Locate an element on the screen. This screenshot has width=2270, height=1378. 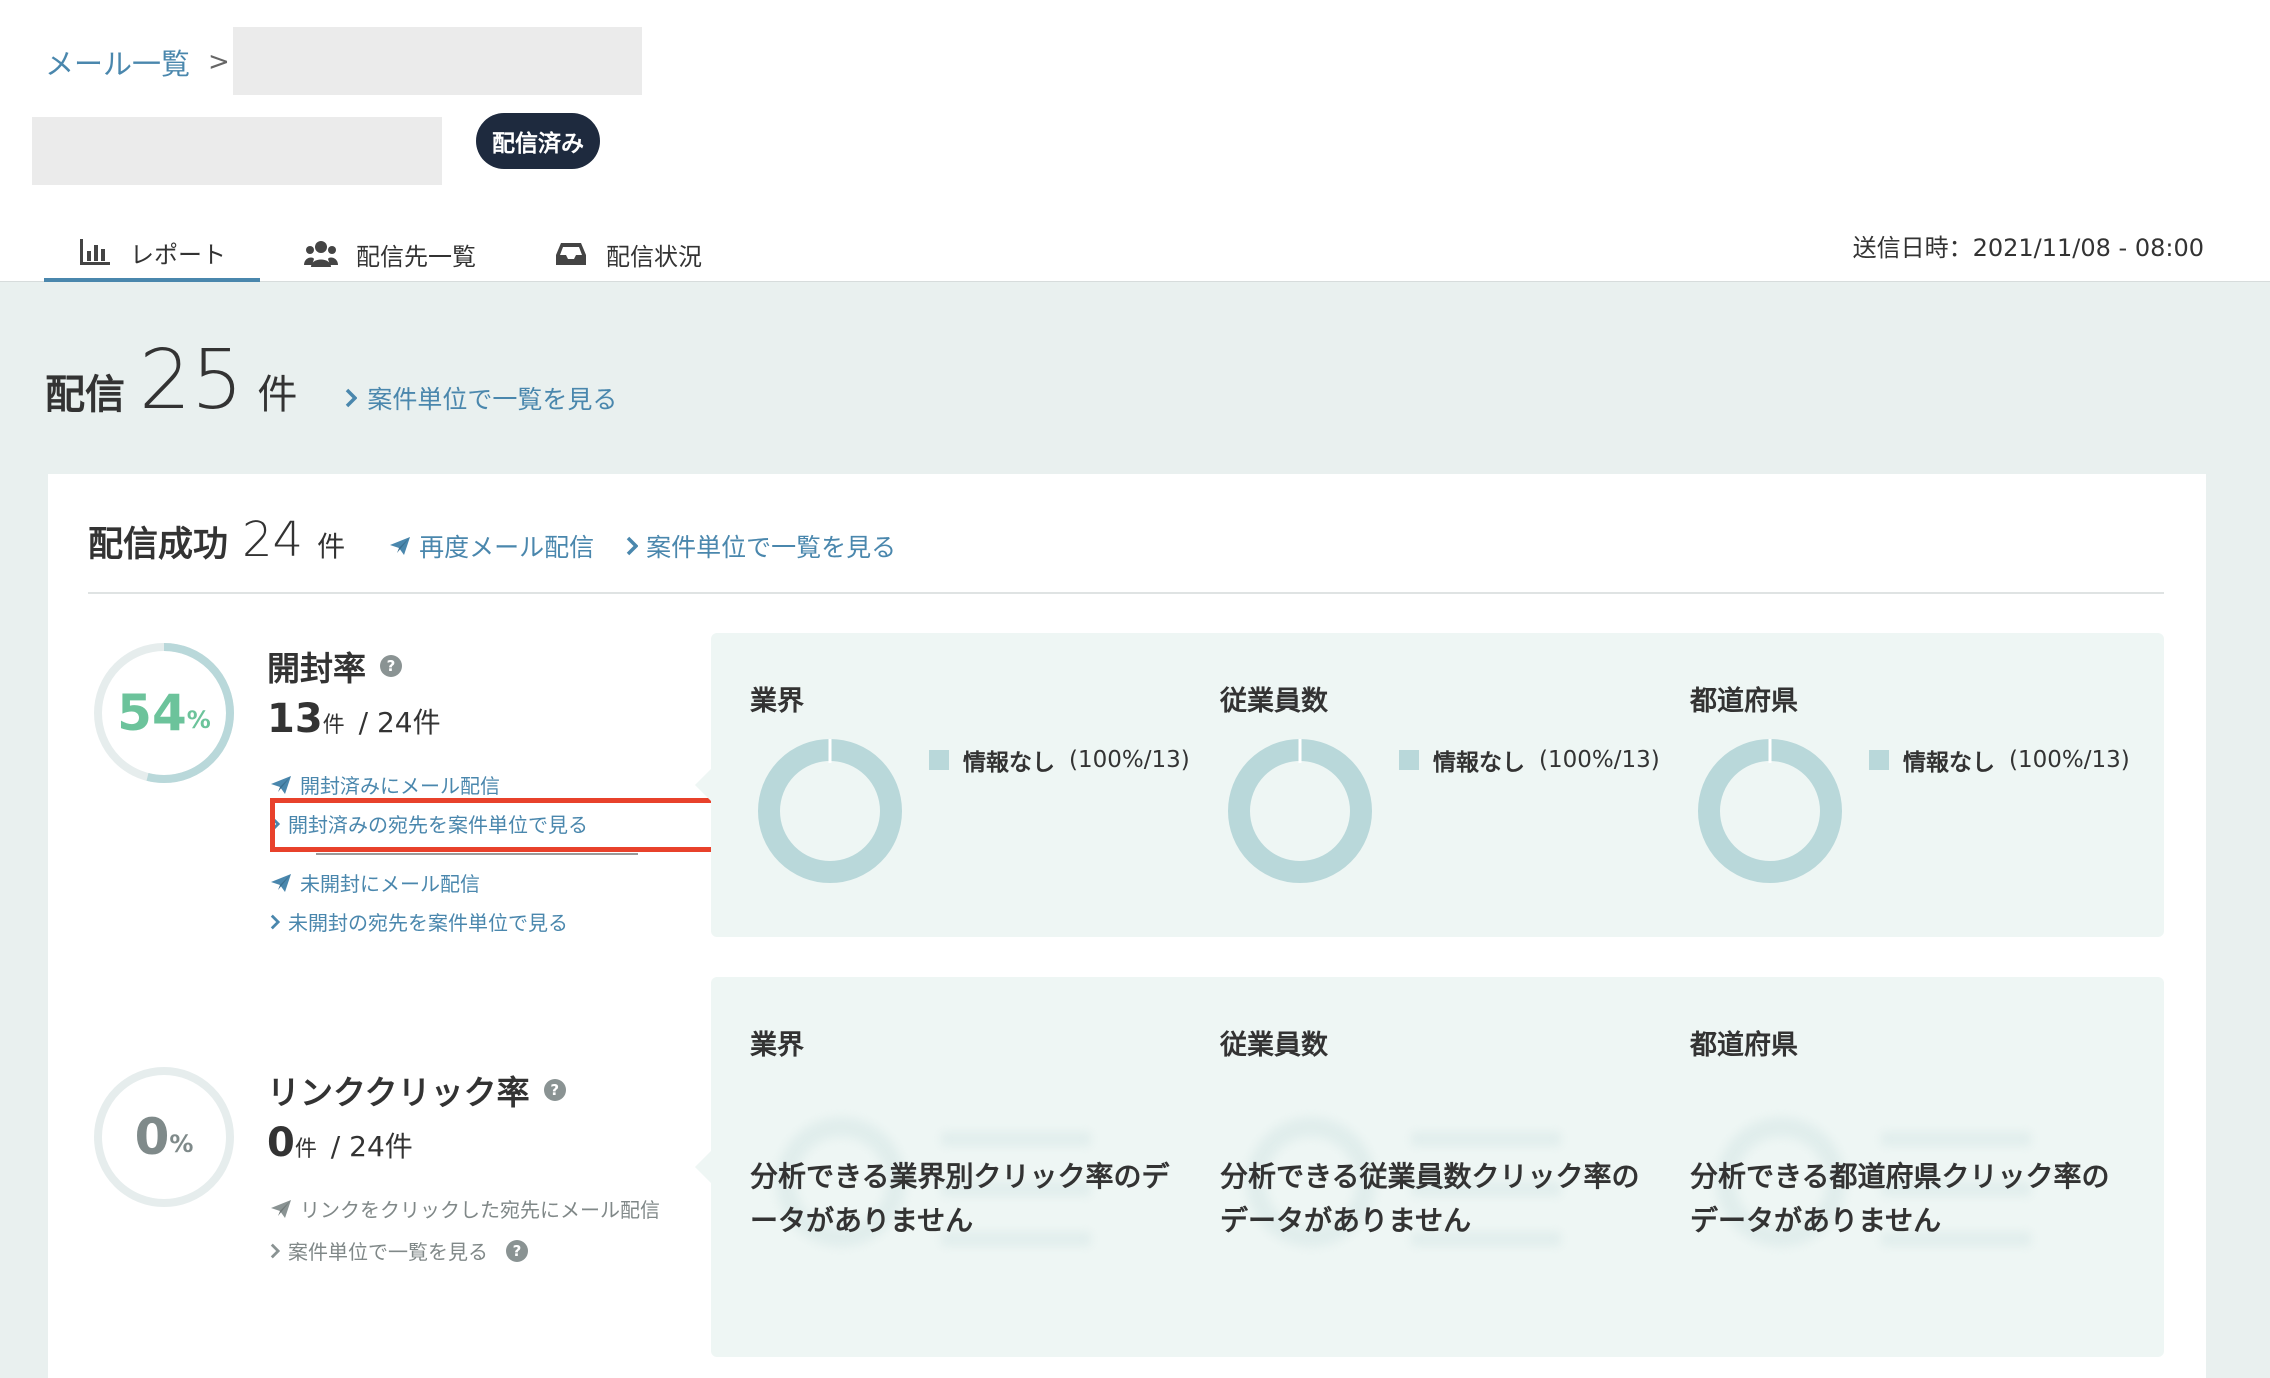
redacted-mail-name is located at coordinates (437, 61).